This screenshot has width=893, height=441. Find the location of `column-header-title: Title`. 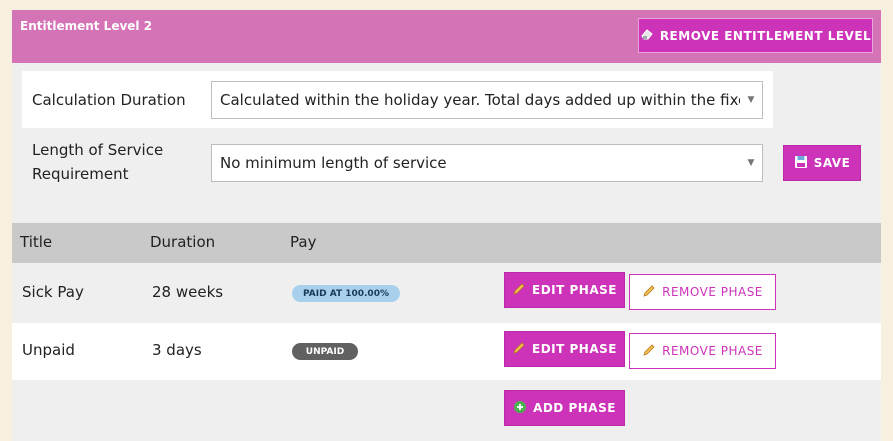

column-header-title: Title is located at coordinates (36, 242).